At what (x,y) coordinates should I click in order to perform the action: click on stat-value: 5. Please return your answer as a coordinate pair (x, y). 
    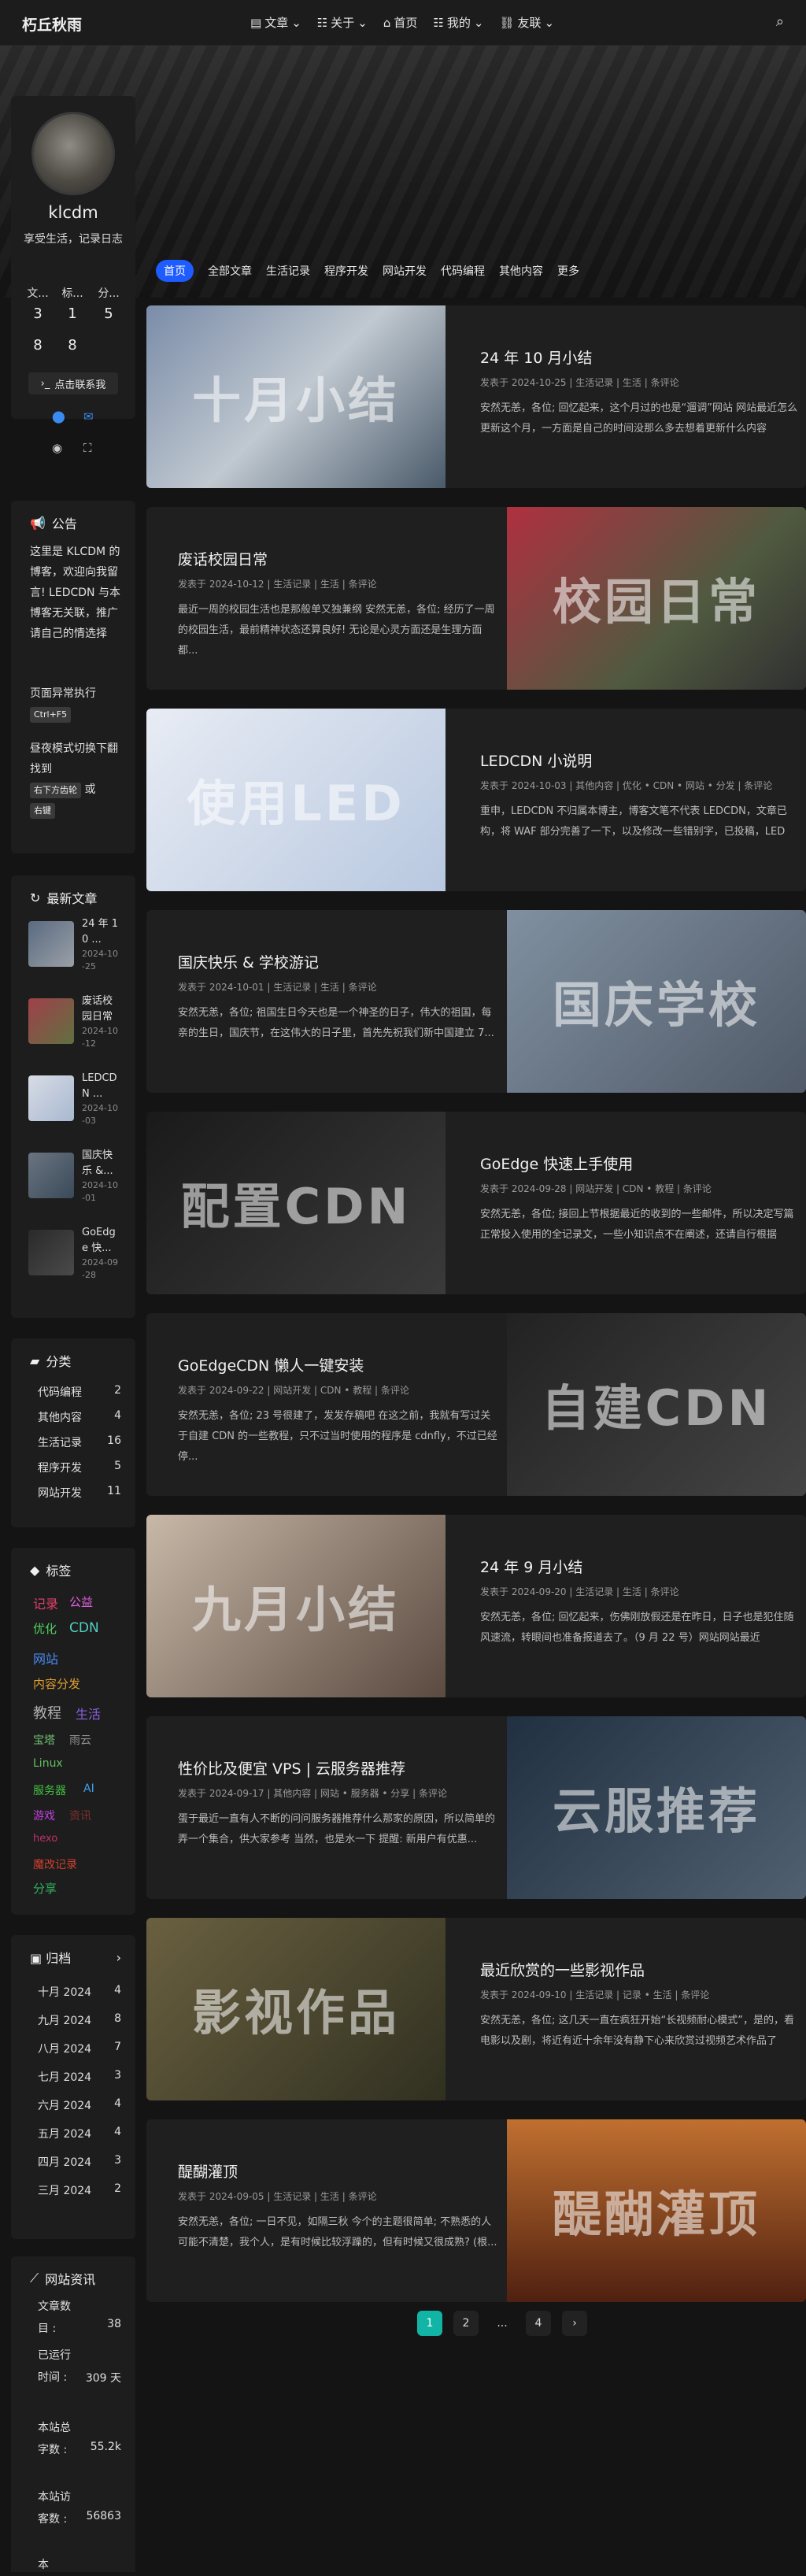
    Looking at the image, I should click on (108, 313).